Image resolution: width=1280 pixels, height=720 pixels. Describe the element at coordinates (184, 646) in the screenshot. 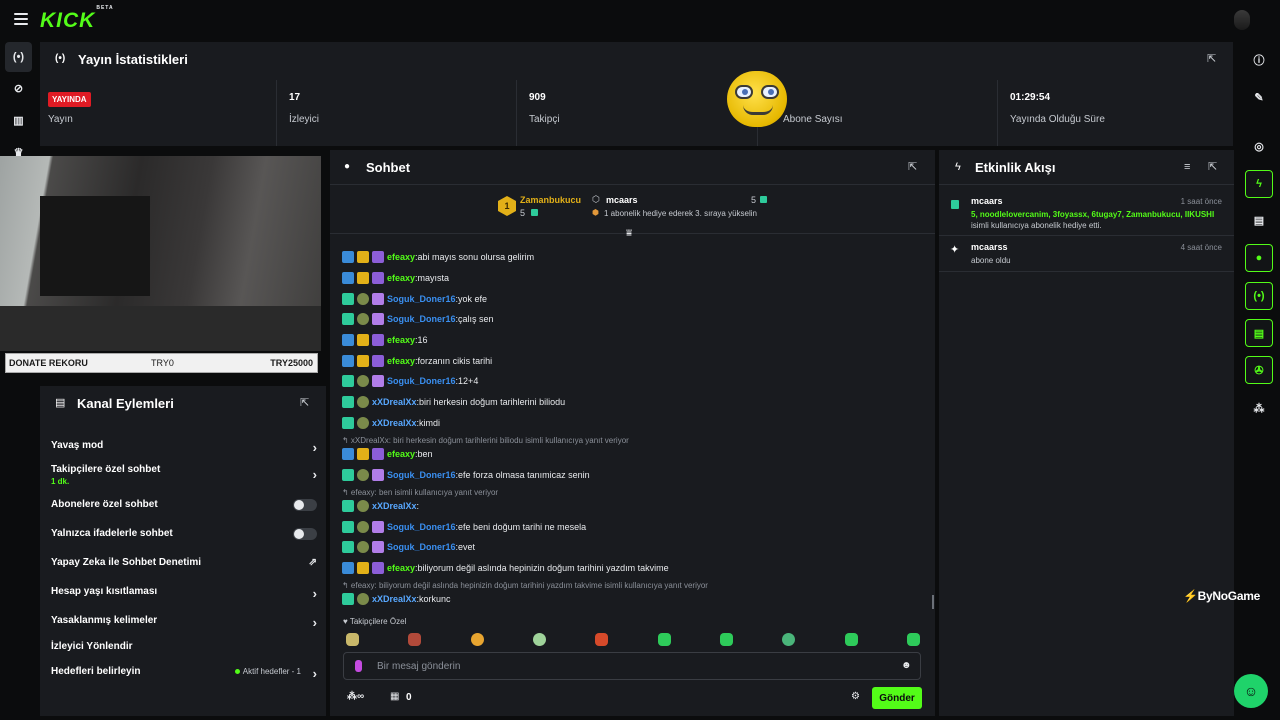

I see `raid-row: İzleyici Yönlendir` at that location.